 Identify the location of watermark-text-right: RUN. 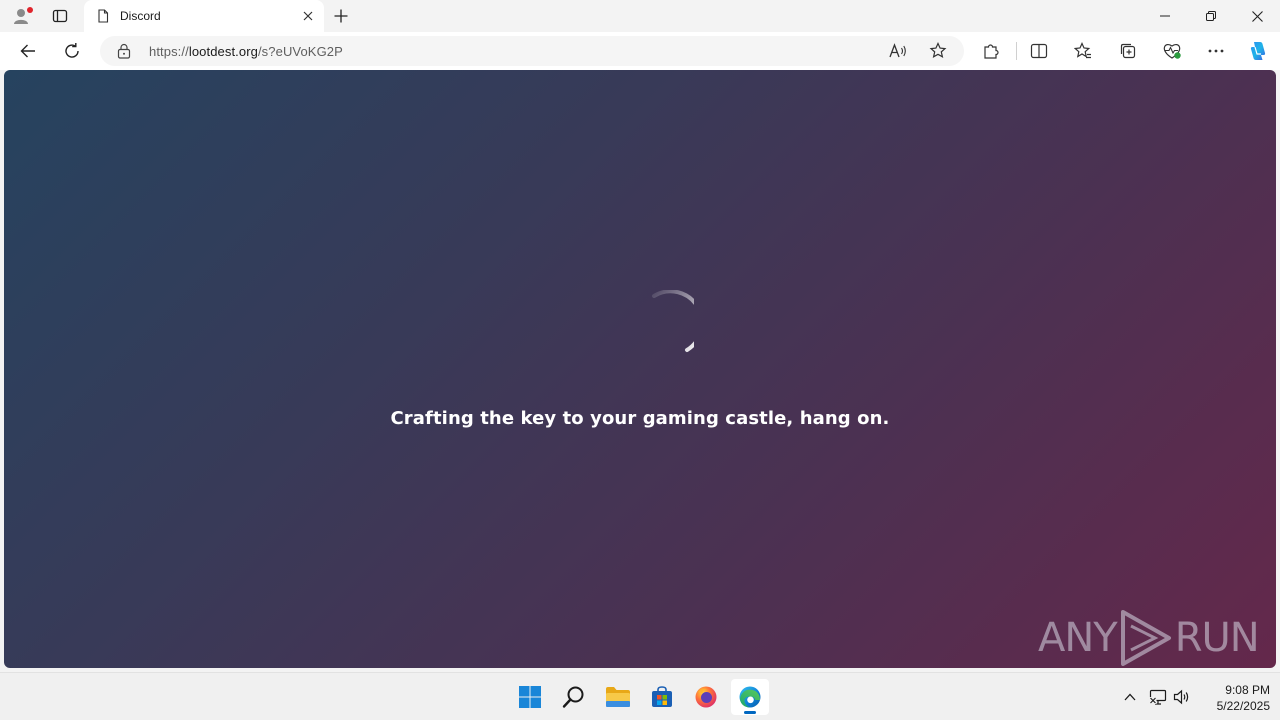
(1217, 638).